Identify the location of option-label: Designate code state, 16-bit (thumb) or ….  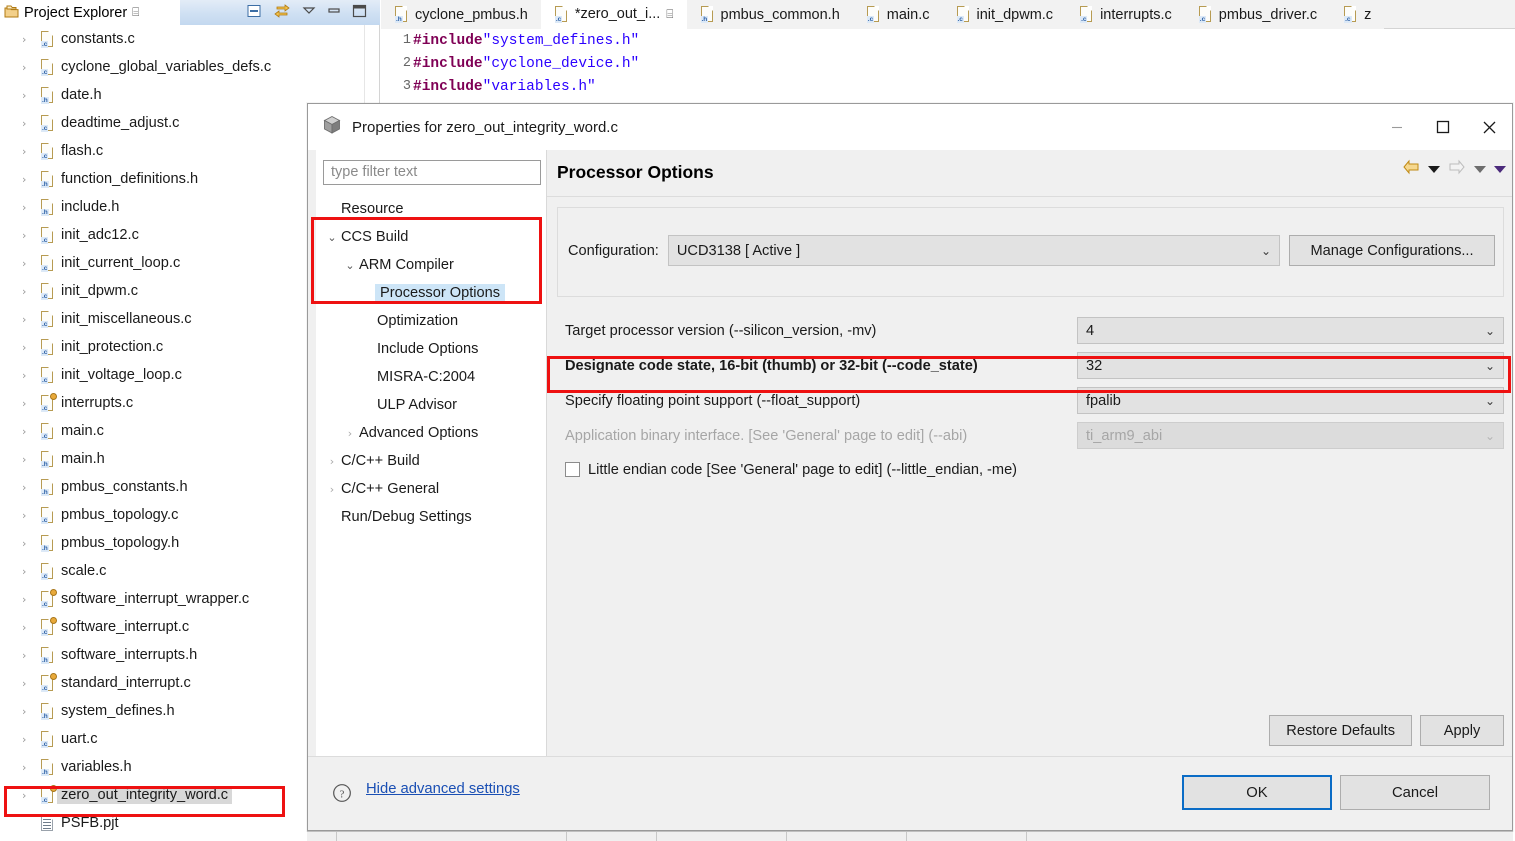
(771, 365).